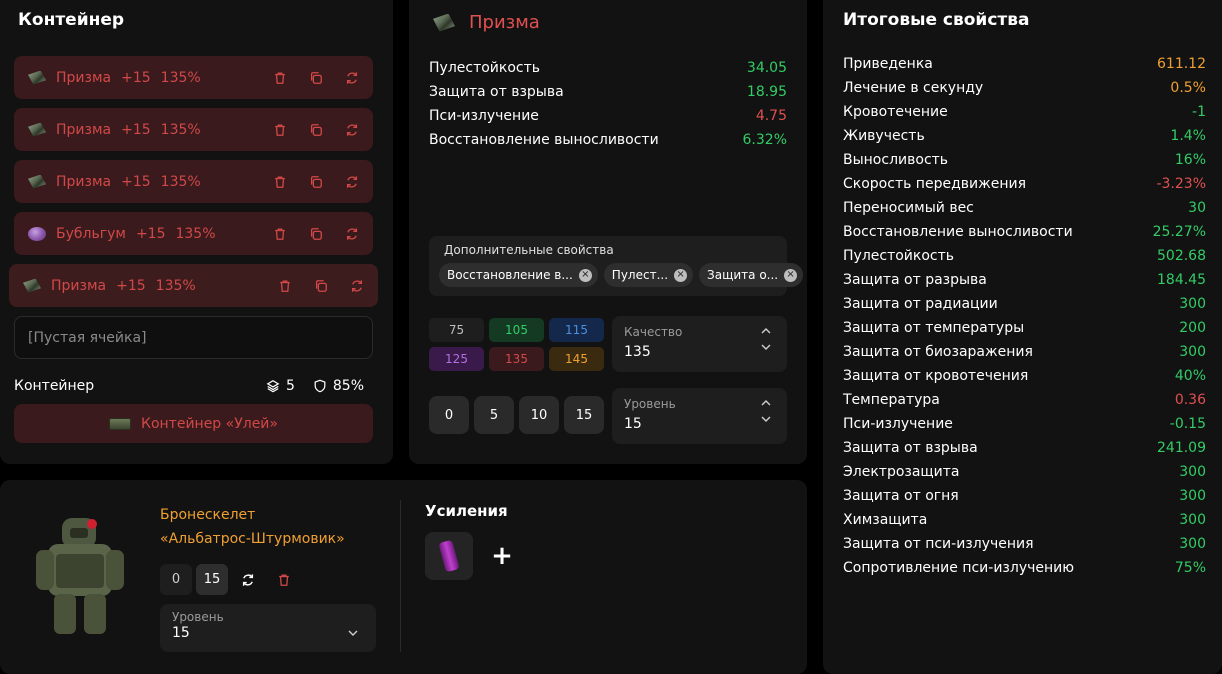 The width and height of the screenshot is (1222, 674). Describe the element at coordinates (637, 352) in the screenshot. I see `quality-select-value: 135` at that location.